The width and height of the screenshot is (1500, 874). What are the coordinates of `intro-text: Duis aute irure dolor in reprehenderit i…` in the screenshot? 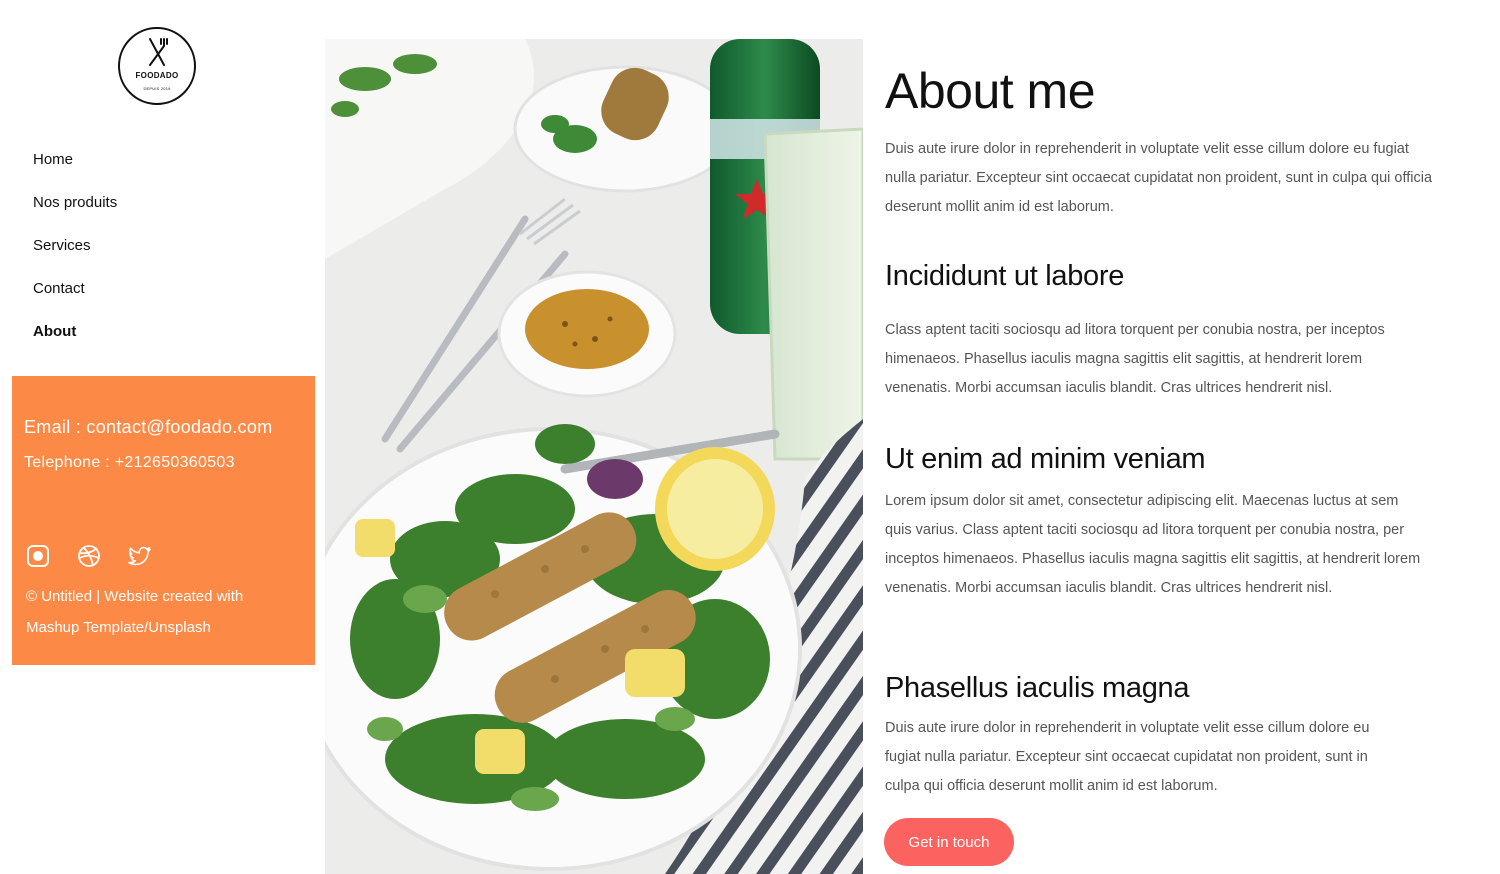 It's located at (1159, 178).